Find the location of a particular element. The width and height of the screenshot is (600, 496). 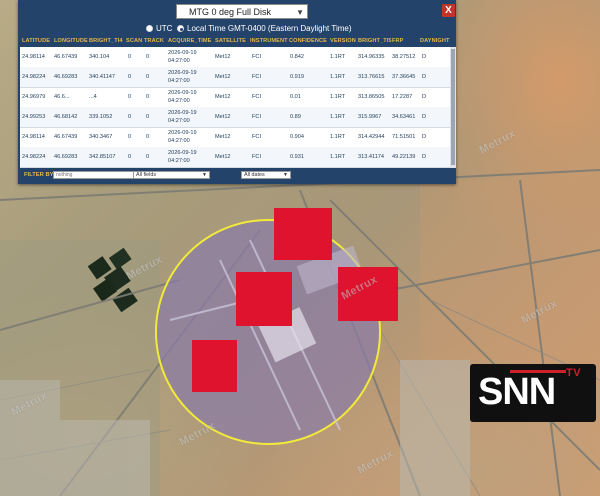

table-cell: 71.51501 is located at coordinates (404, 137).